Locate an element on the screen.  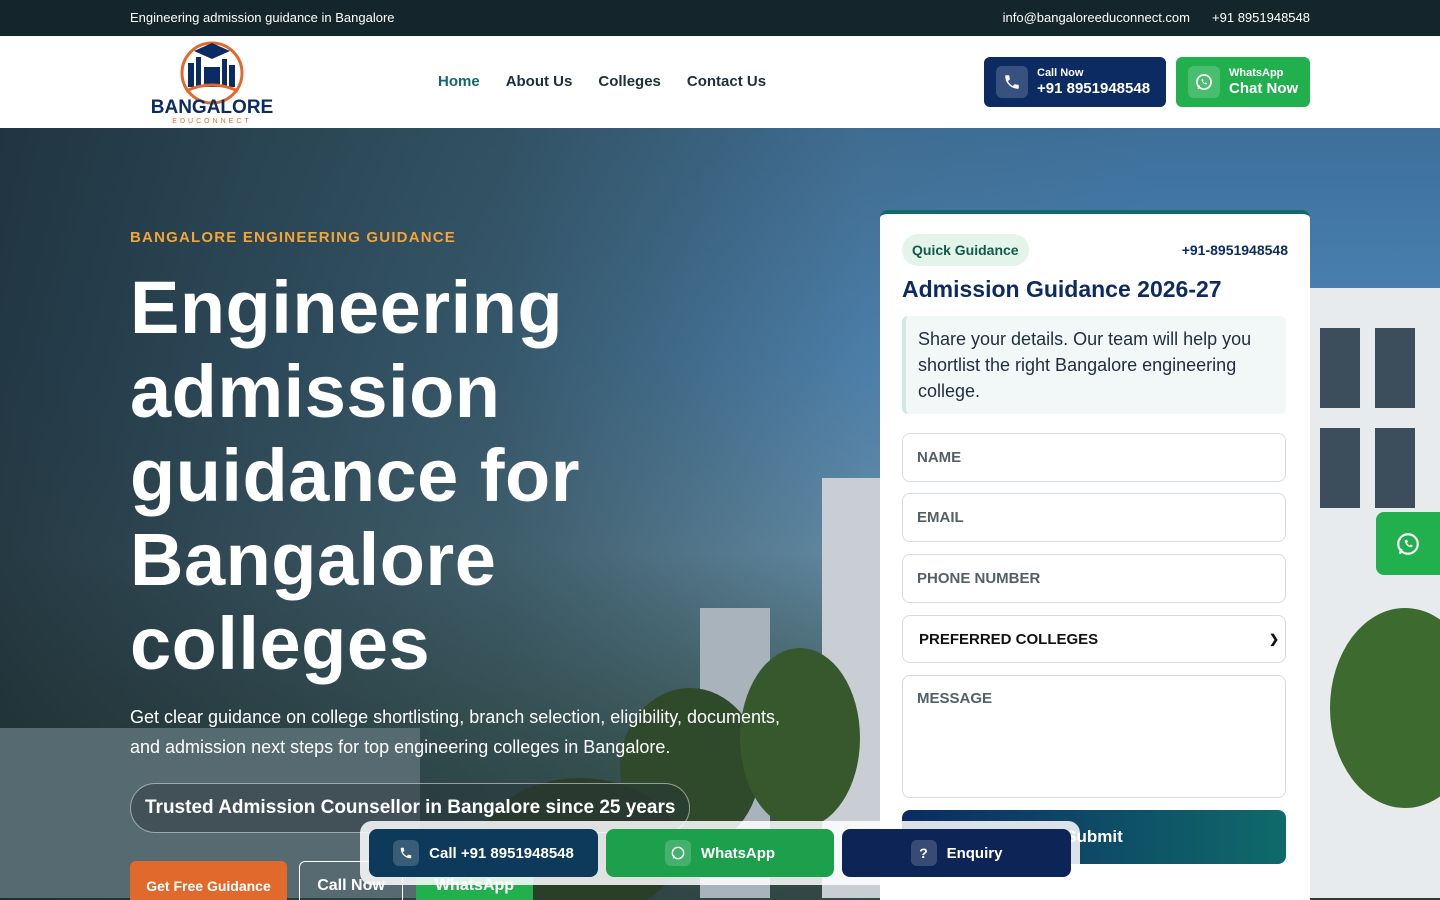
top-bar-phone: +91 8951948548 is located at coordinates (1261, 17).